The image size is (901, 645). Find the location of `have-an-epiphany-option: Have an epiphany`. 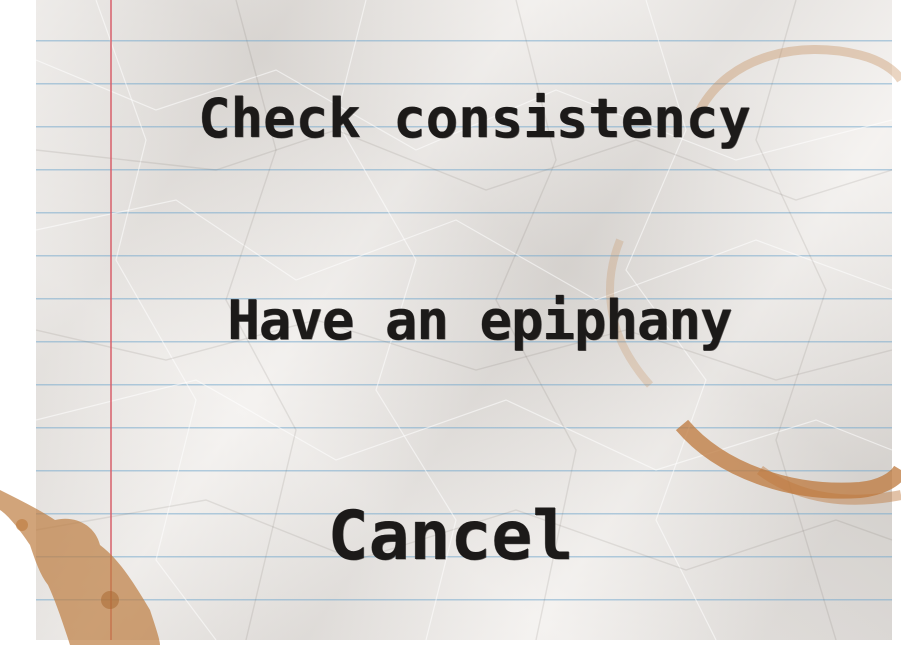

have-an-epiphany-option: Have an epiphany is located at coordinates (450, 321).